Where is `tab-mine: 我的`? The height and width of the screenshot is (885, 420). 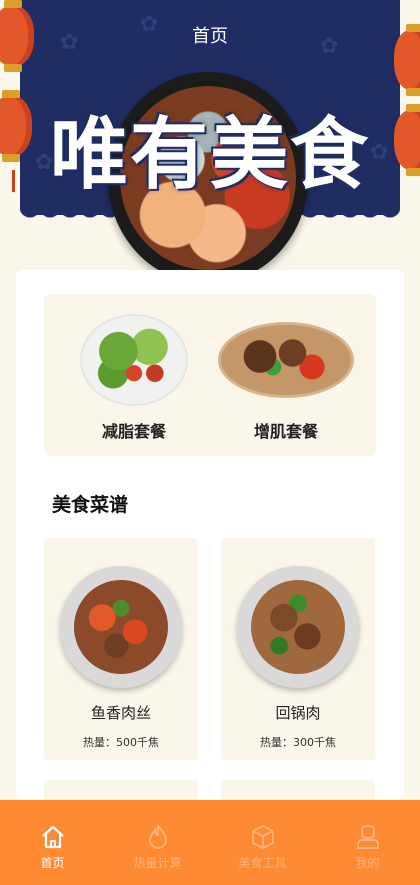
tab-mine: 我的 is located at coordinates (367, 842).